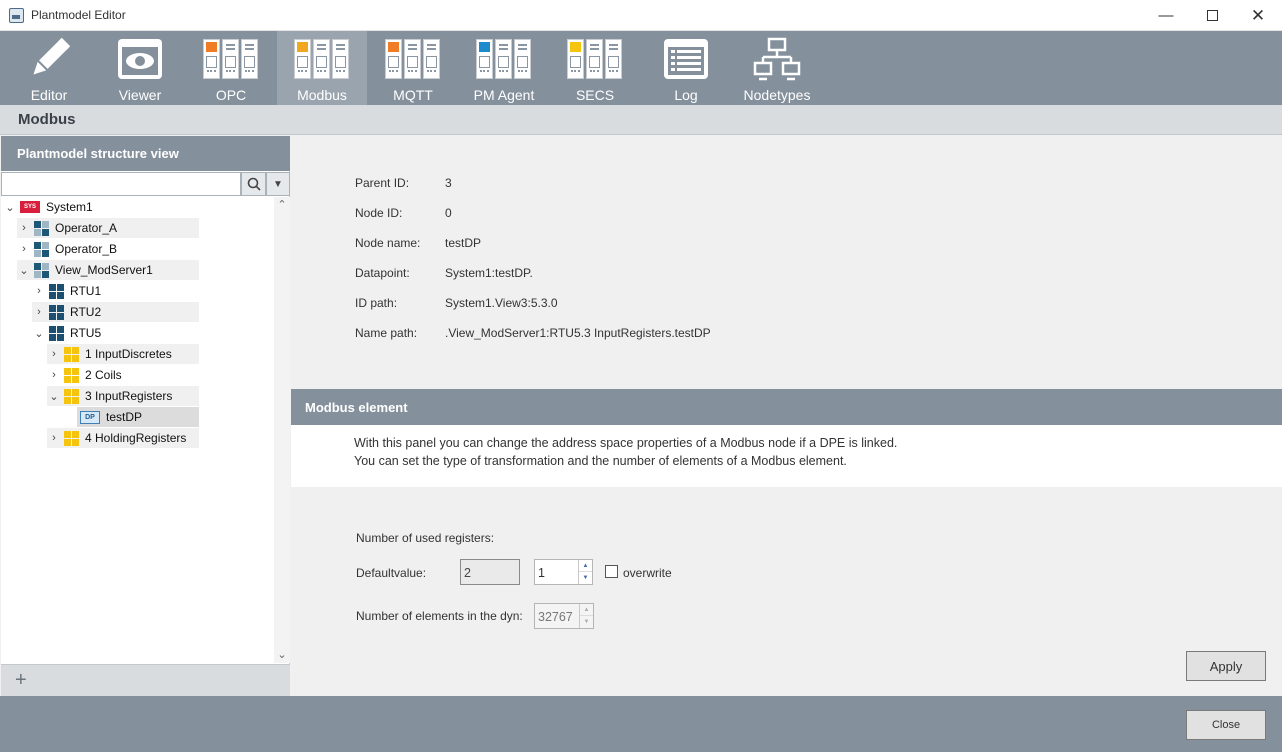 The width and height of the screenshot is (1282, 752). I want to click on search-icon, so click(254, 184).